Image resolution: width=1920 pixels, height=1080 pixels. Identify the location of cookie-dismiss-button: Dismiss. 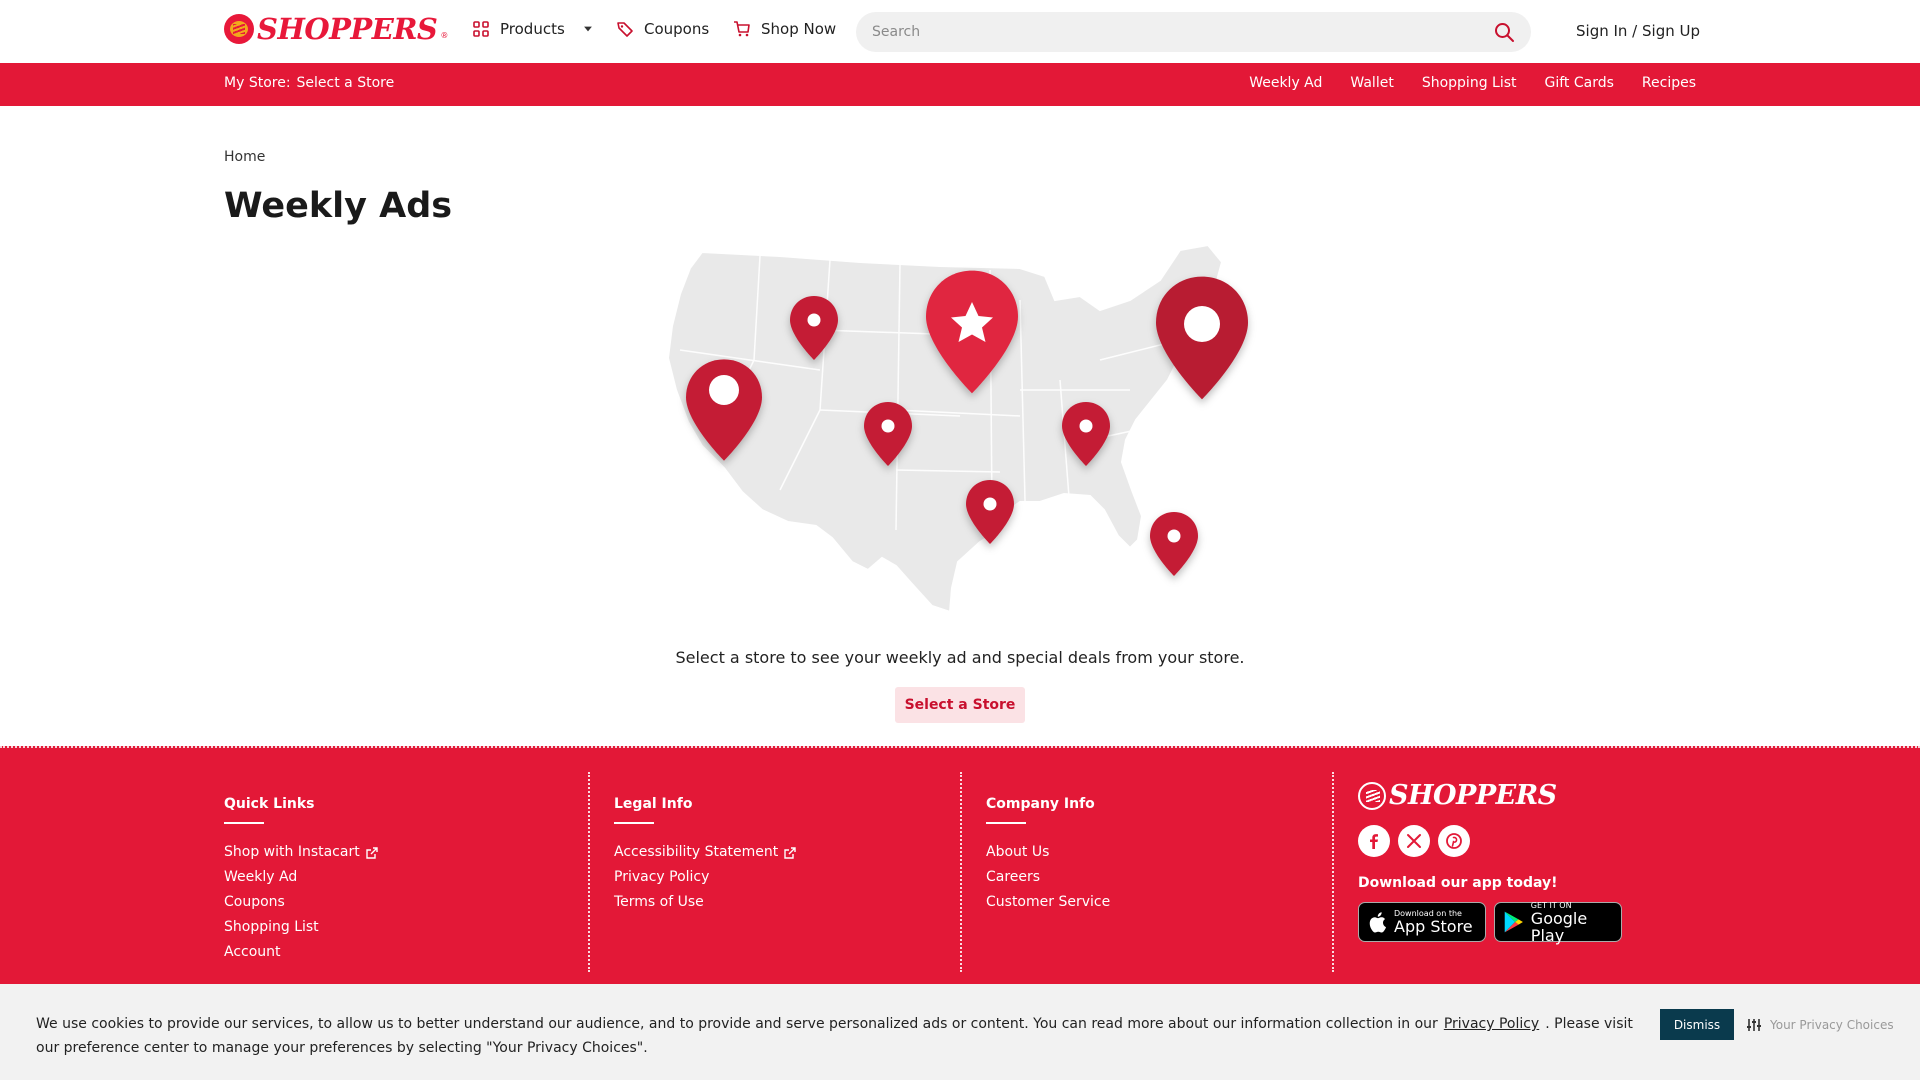
(1697, 1024).